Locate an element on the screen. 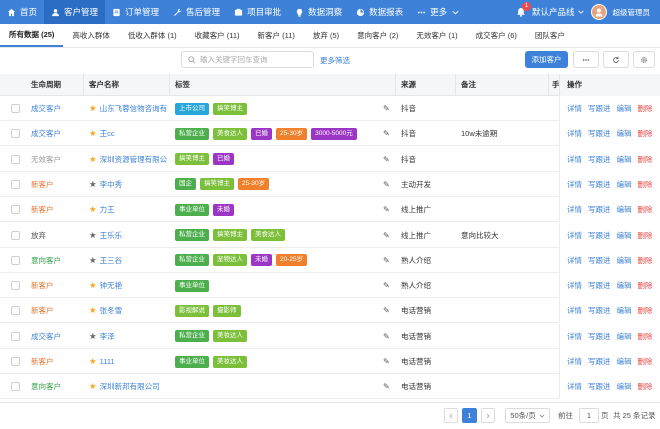  more-filter-link: 更多筛选 is located at coordinates (335, 60).